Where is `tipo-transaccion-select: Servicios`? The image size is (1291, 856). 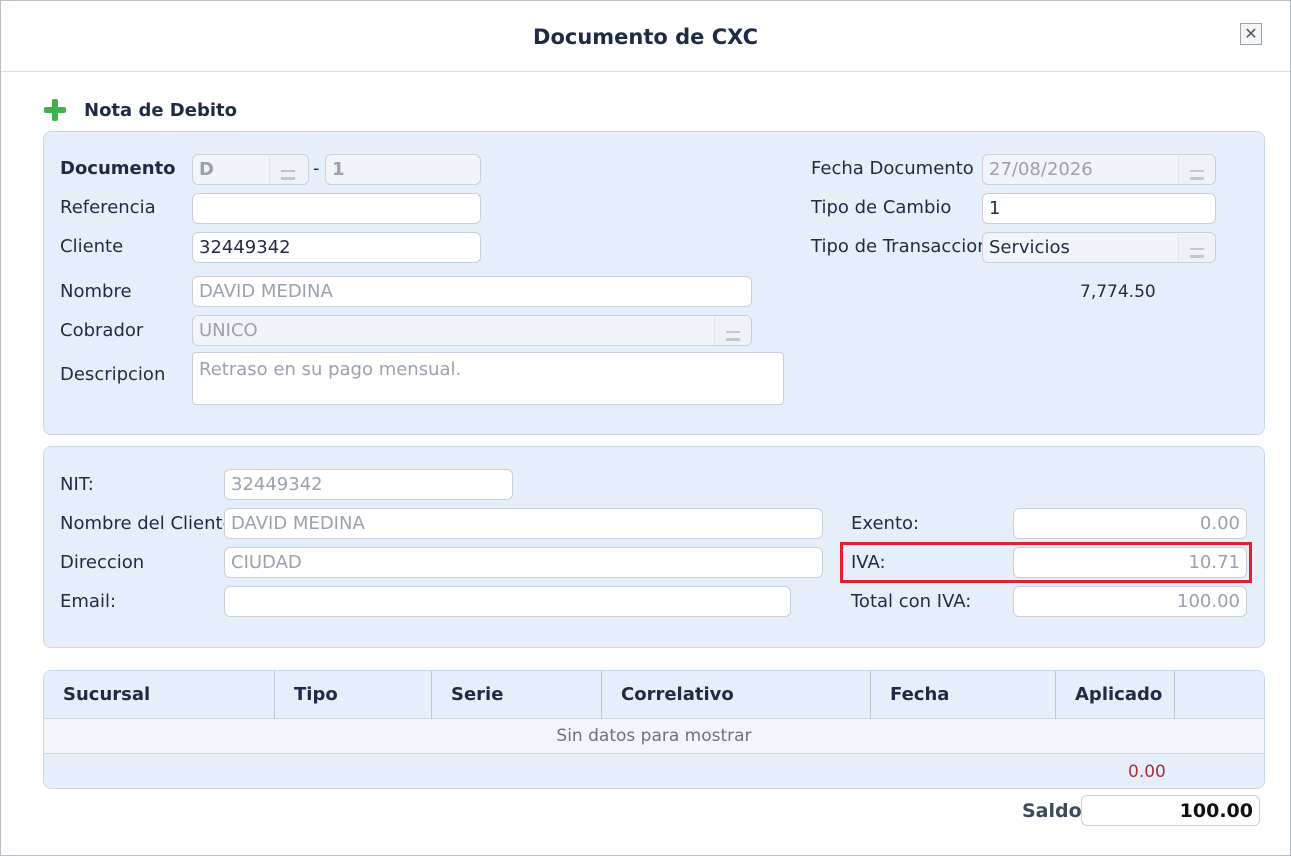 tipo-transaccion-select: Servicios is located at coordinates (1099, 247).